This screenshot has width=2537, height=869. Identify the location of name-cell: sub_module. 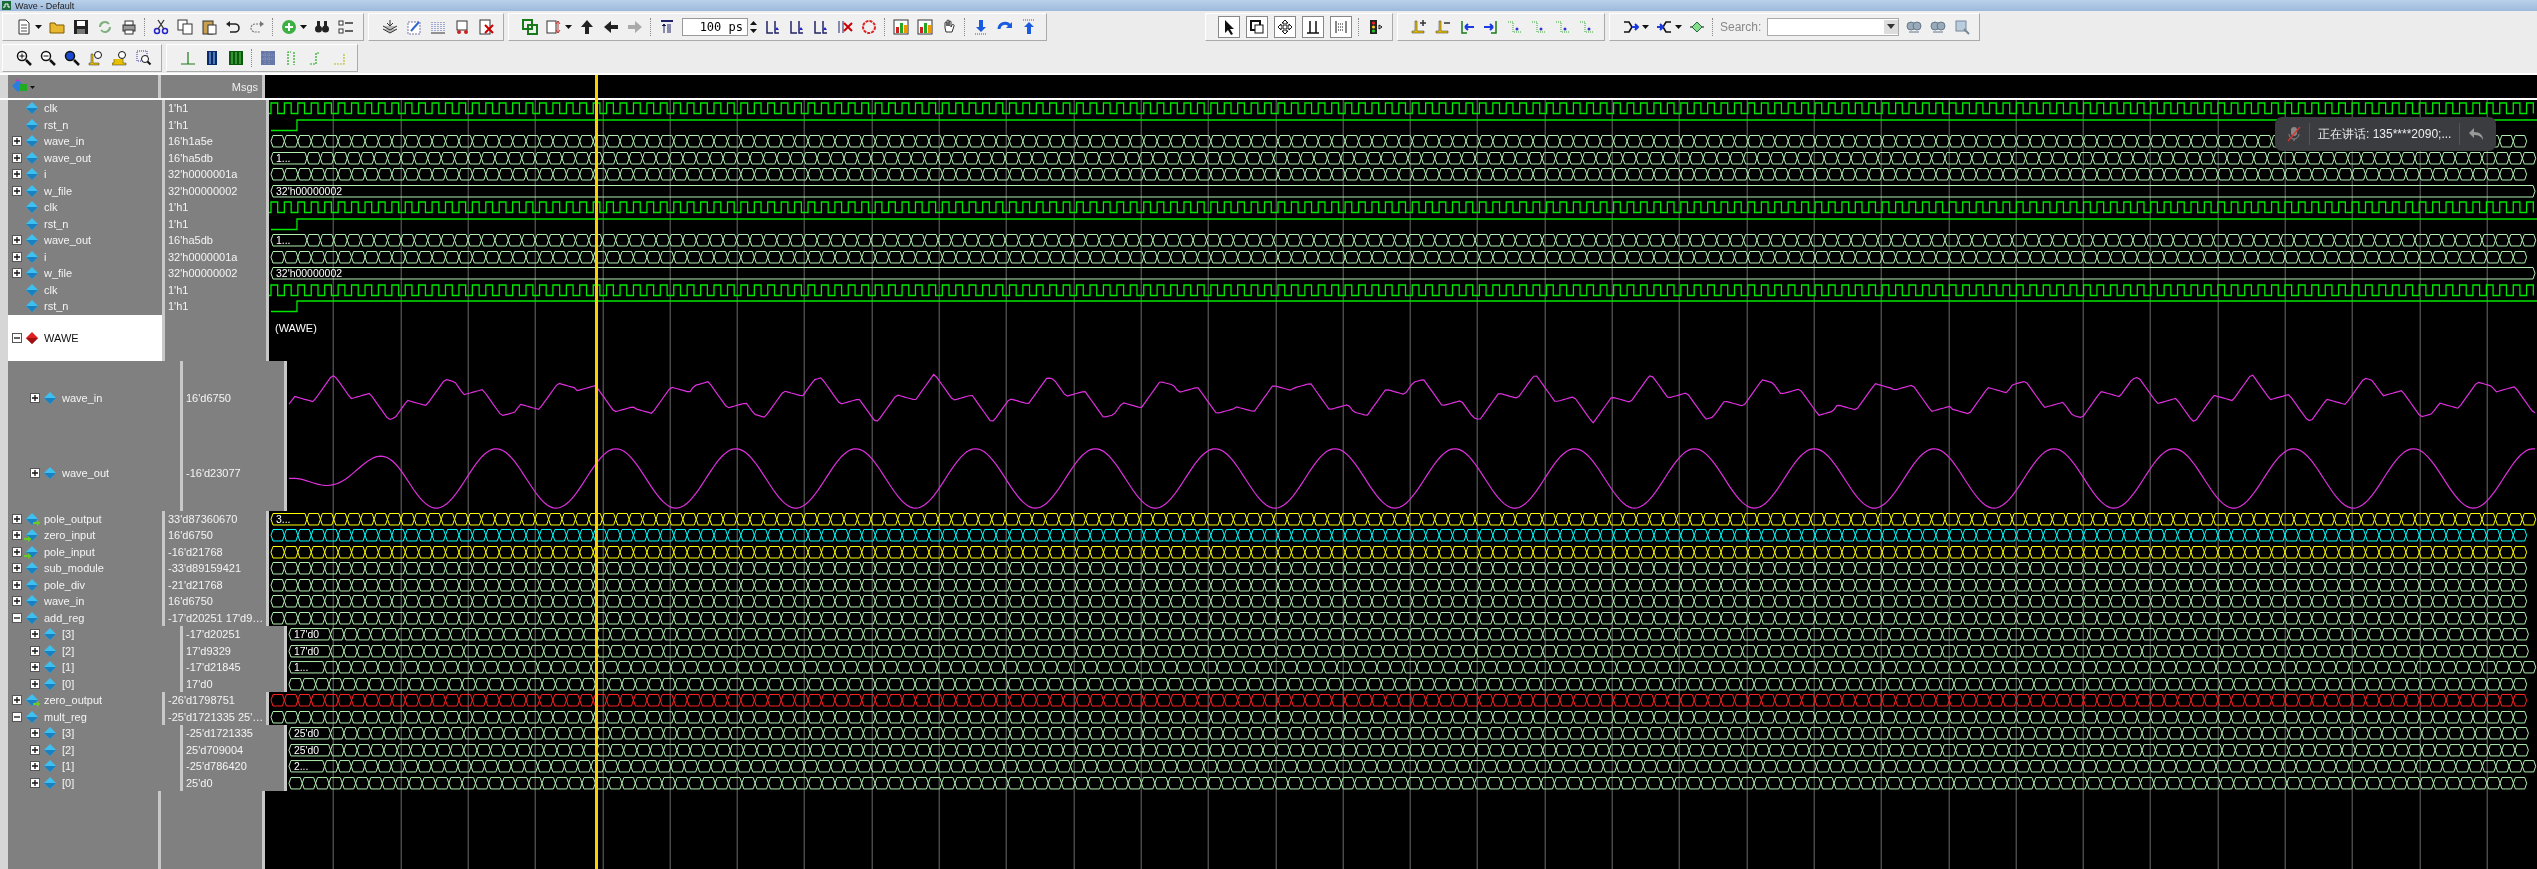
(82, 568).